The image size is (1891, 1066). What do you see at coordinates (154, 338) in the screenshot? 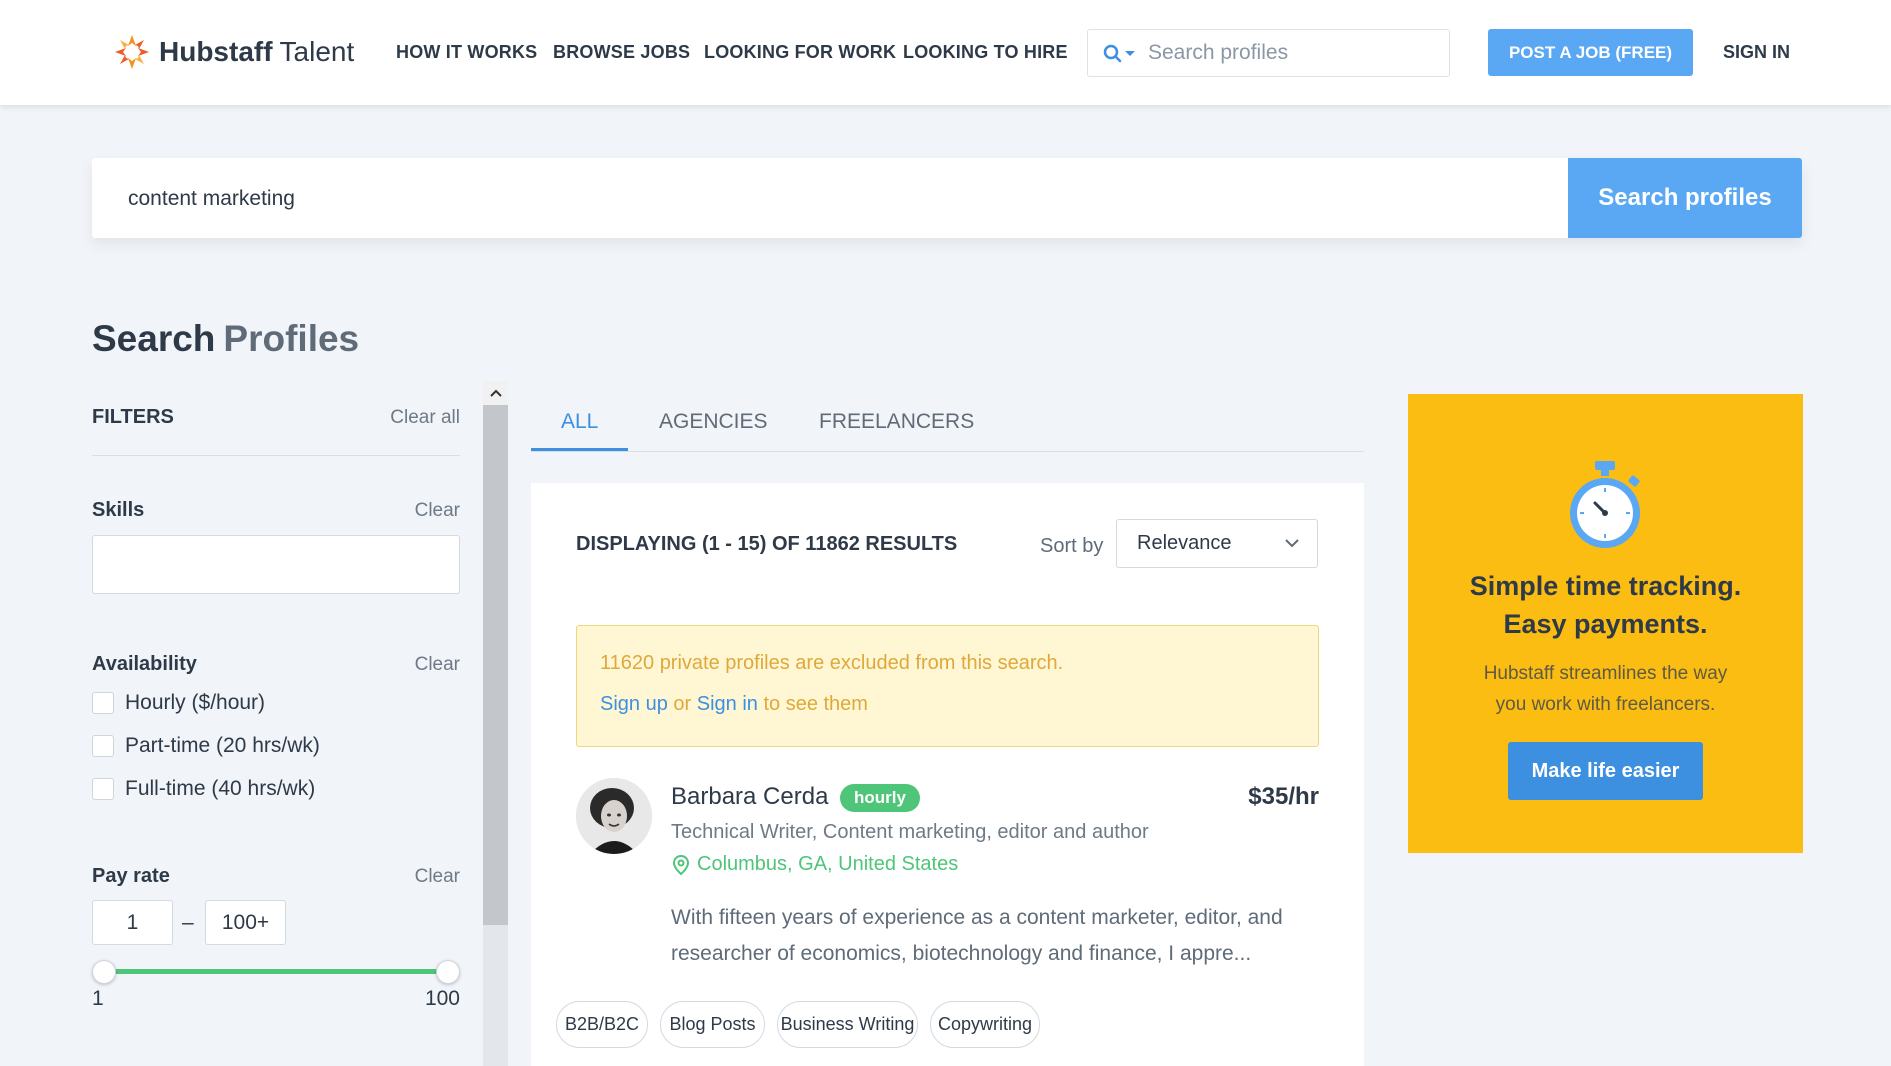
I see `page-title-bold: Search` at bounding box center [154, 338].